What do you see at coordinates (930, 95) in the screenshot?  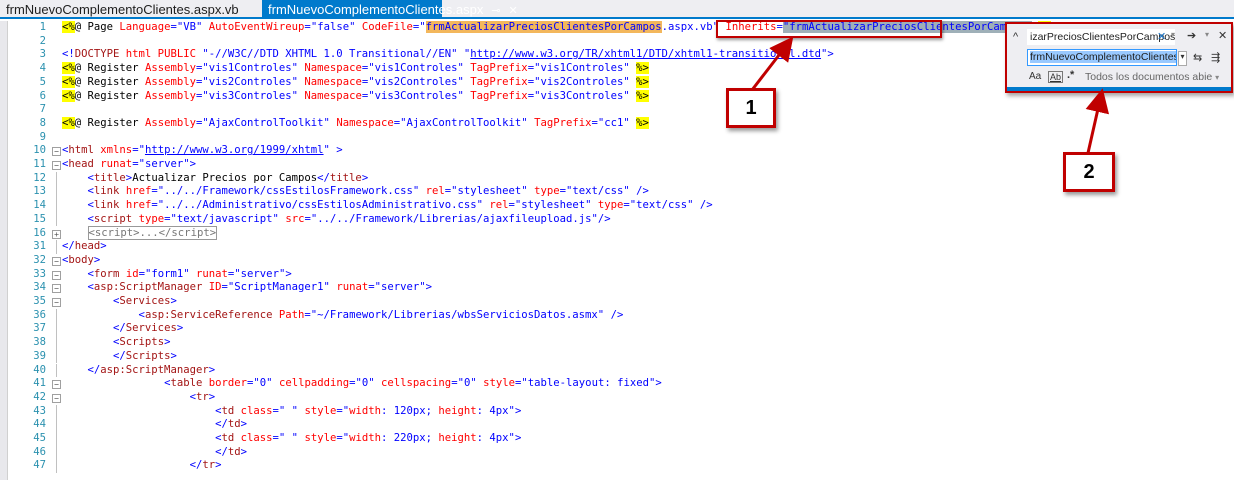 I see `annotation-arrows` at bounding box center [930, 95].